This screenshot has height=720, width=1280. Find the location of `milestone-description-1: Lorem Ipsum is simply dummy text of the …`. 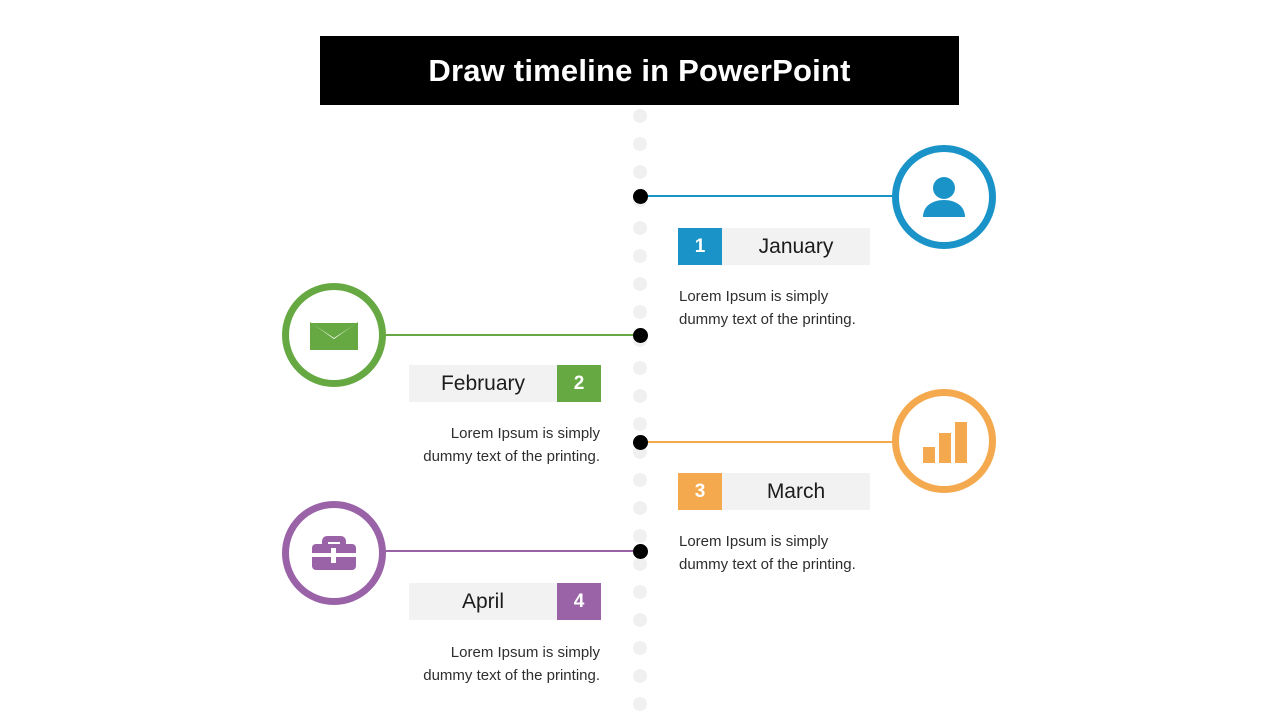

milestone-description-1: Lorem Ipsum is simply dummy text of the … is located at coordinates (767, 308).